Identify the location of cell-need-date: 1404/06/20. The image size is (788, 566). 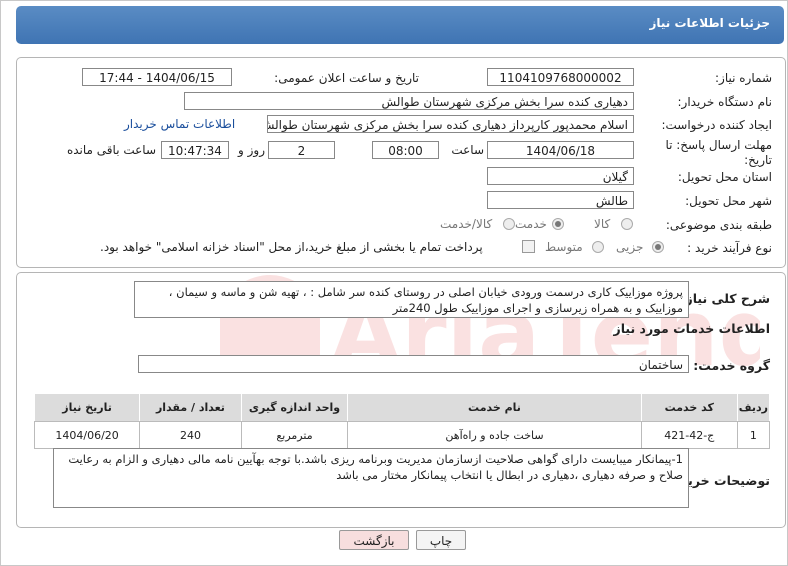
(87, 435).